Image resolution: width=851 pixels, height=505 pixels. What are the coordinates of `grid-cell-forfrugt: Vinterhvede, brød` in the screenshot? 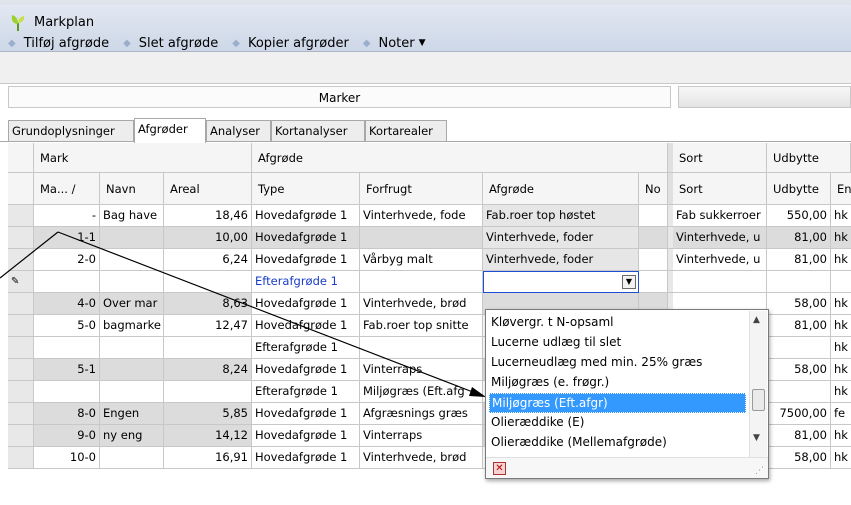 It's located at (421, 304).